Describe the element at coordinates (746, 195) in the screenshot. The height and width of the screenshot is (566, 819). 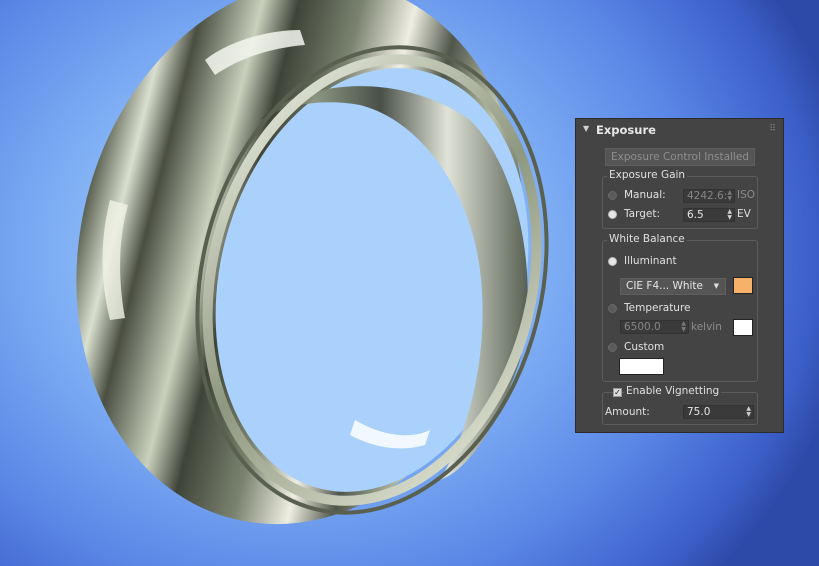
I see `iso-unit: ISO` at that location.